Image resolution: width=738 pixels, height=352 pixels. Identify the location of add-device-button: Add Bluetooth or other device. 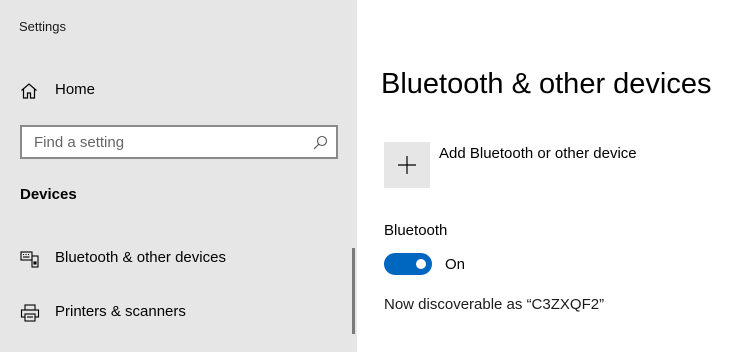
(559, 165).